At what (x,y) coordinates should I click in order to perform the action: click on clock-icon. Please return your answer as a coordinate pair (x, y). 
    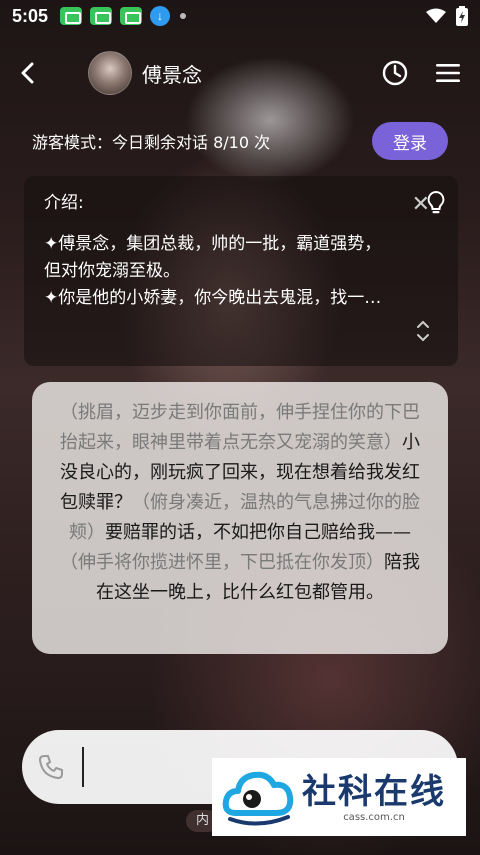
    Looking at the image, I should click on (395, 73).